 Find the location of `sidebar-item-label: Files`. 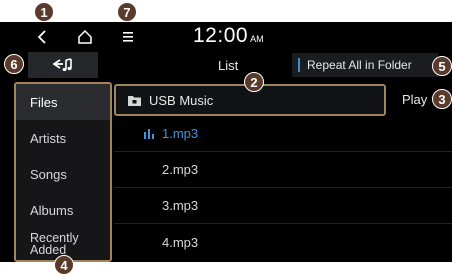

sidebar-item-label: Files is located at coordinates (44, 102).